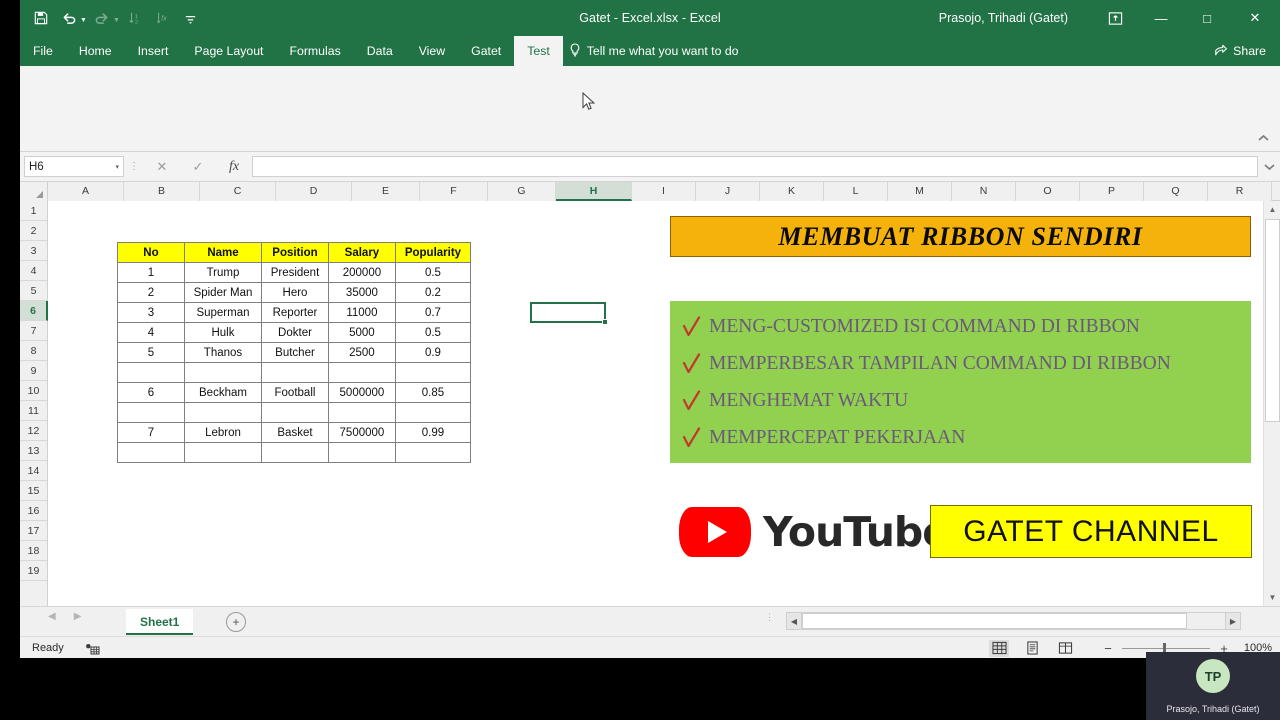 The image size is (1280, 720). What do you see at coordinates (33, 531) in the screenshot?
I see `row-header-17: 17` at bounding box center [33, 531].